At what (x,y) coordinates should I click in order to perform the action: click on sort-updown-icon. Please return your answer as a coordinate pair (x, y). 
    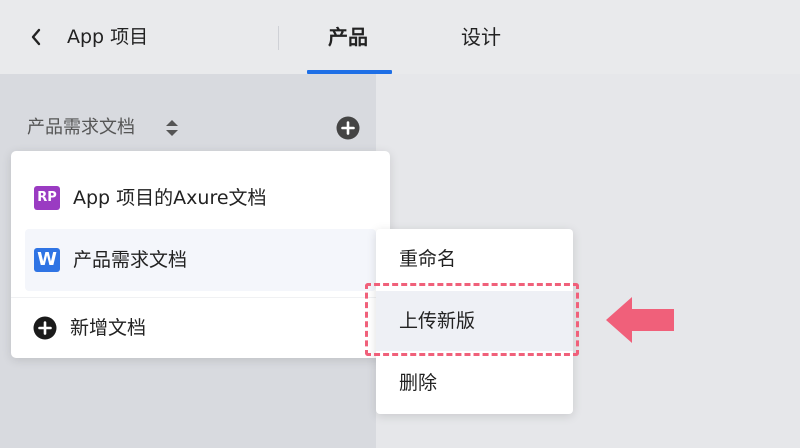
    Looking at the image, I should click on (172, 128).